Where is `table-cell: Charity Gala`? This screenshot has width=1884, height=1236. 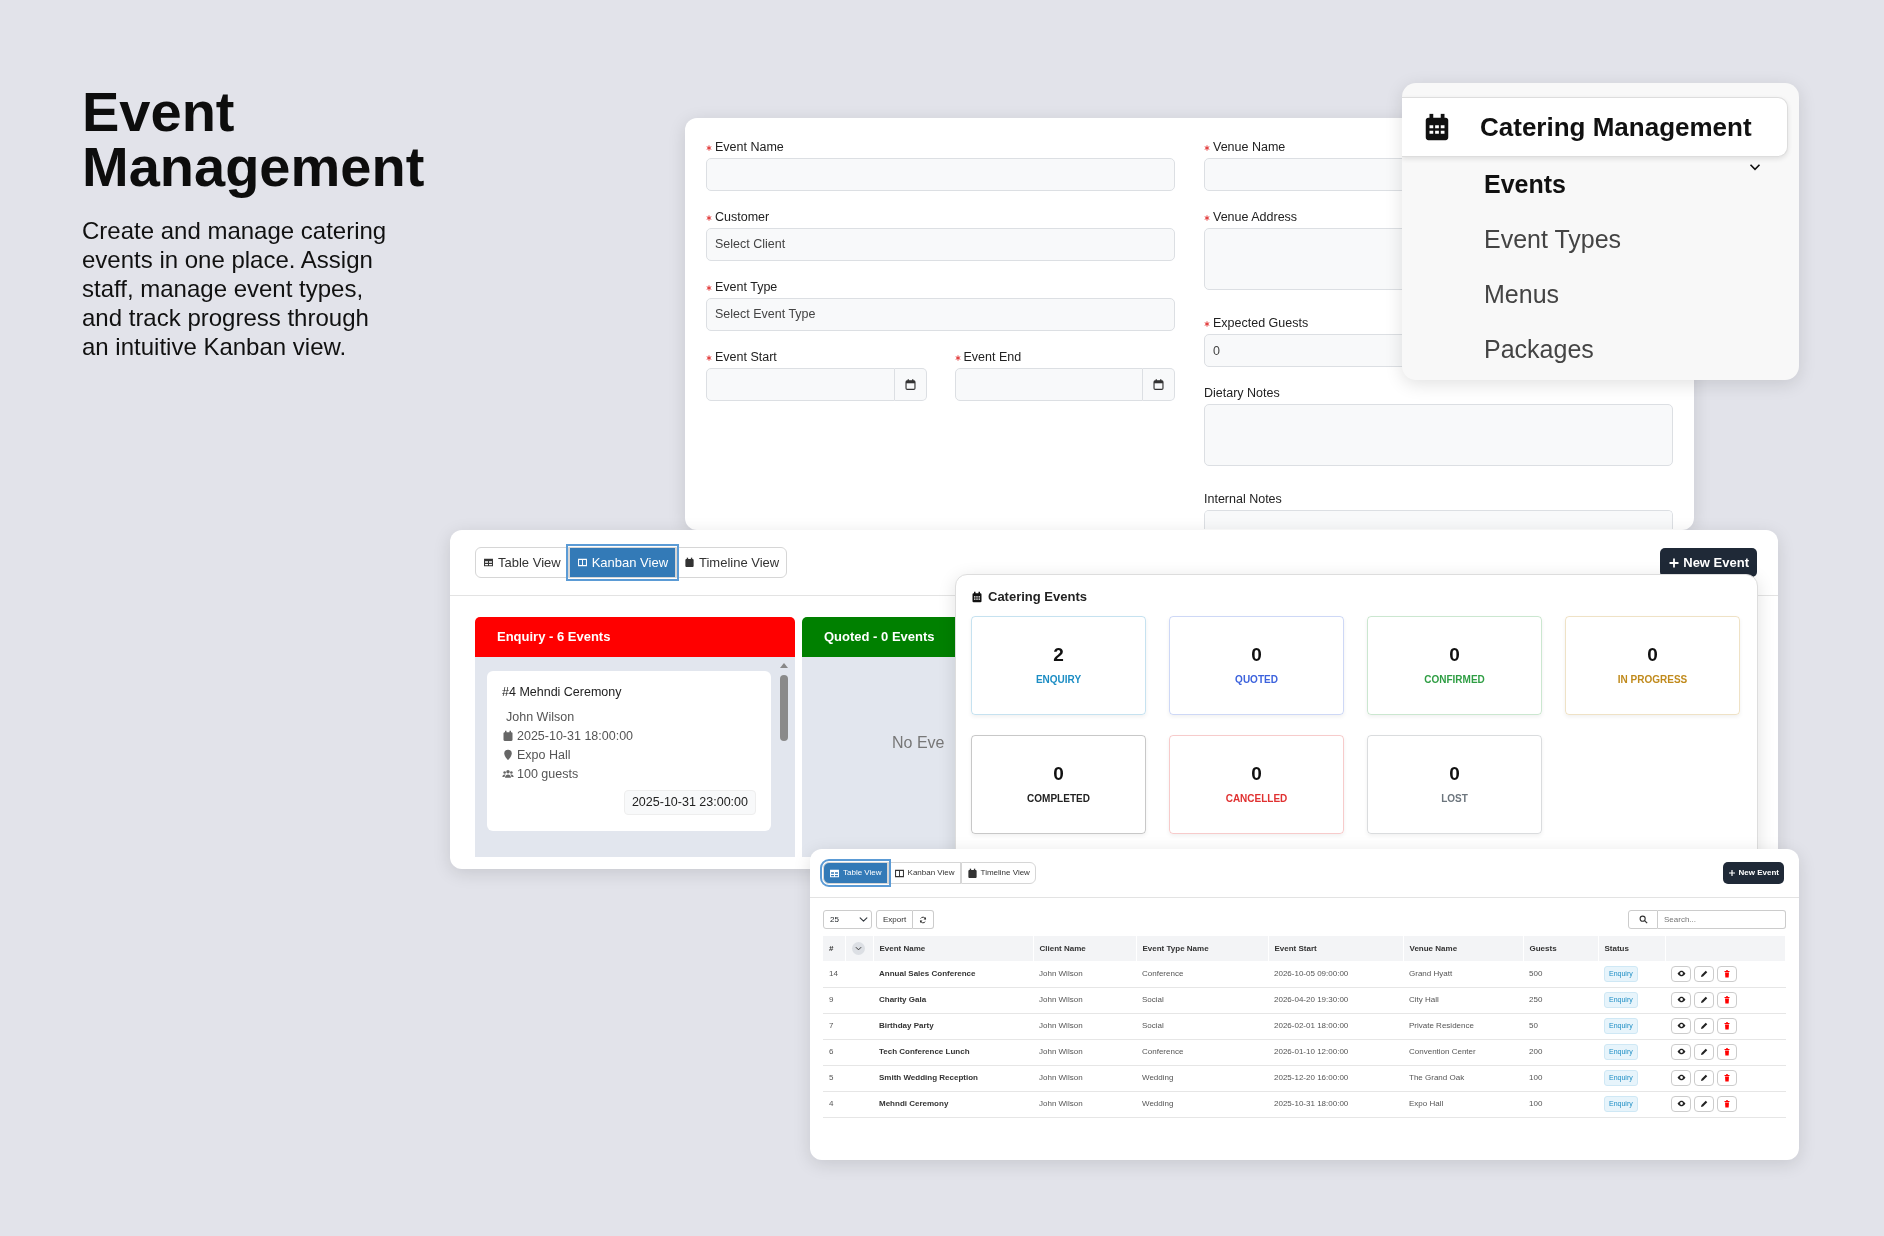 table-cell: Charity Gala is located at coordinates (903, 999).